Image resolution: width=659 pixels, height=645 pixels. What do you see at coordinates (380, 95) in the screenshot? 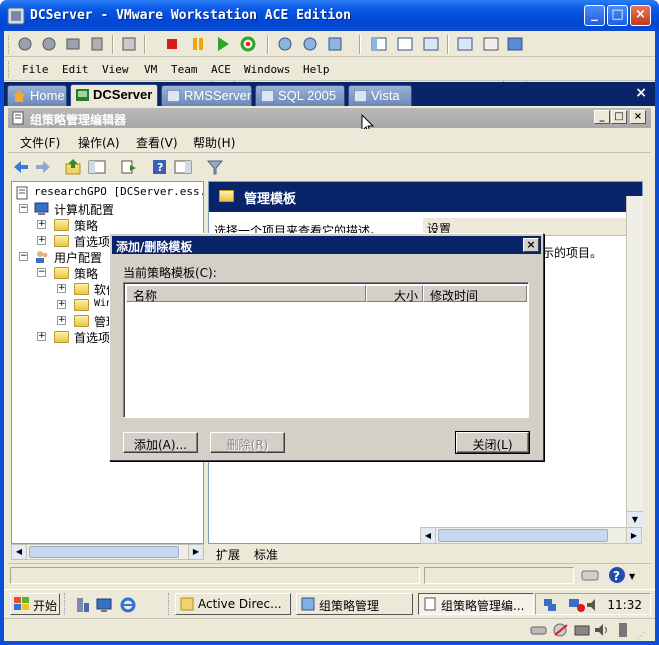
I see `tab-vista: Vista` at bounding box center [380, 95].